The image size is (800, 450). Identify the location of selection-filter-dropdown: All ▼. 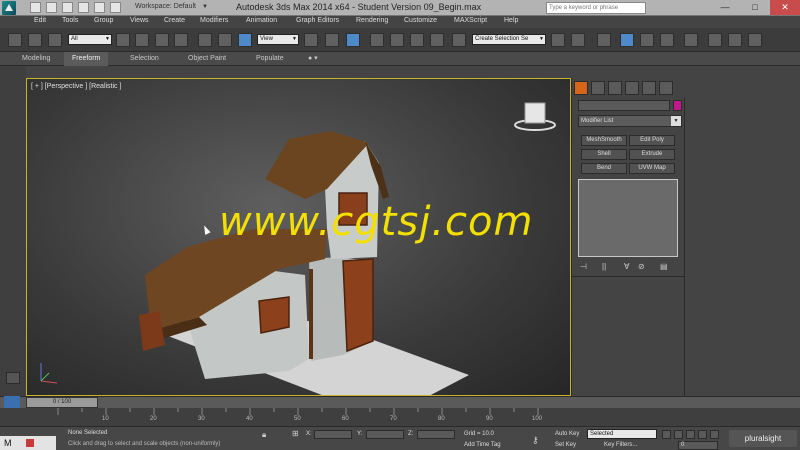
(90, 39).